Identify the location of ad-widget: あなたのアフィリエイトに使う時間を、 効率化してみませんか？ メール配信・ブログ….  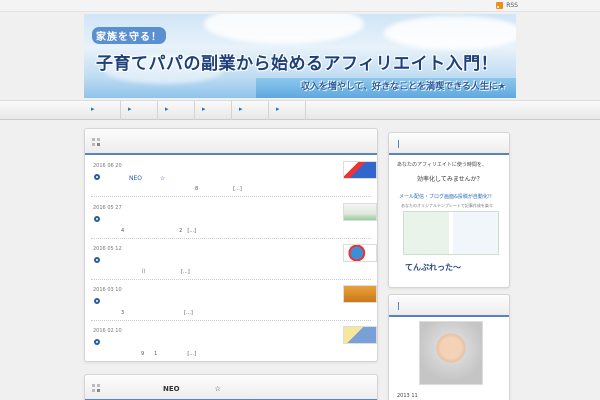
(449, 210).